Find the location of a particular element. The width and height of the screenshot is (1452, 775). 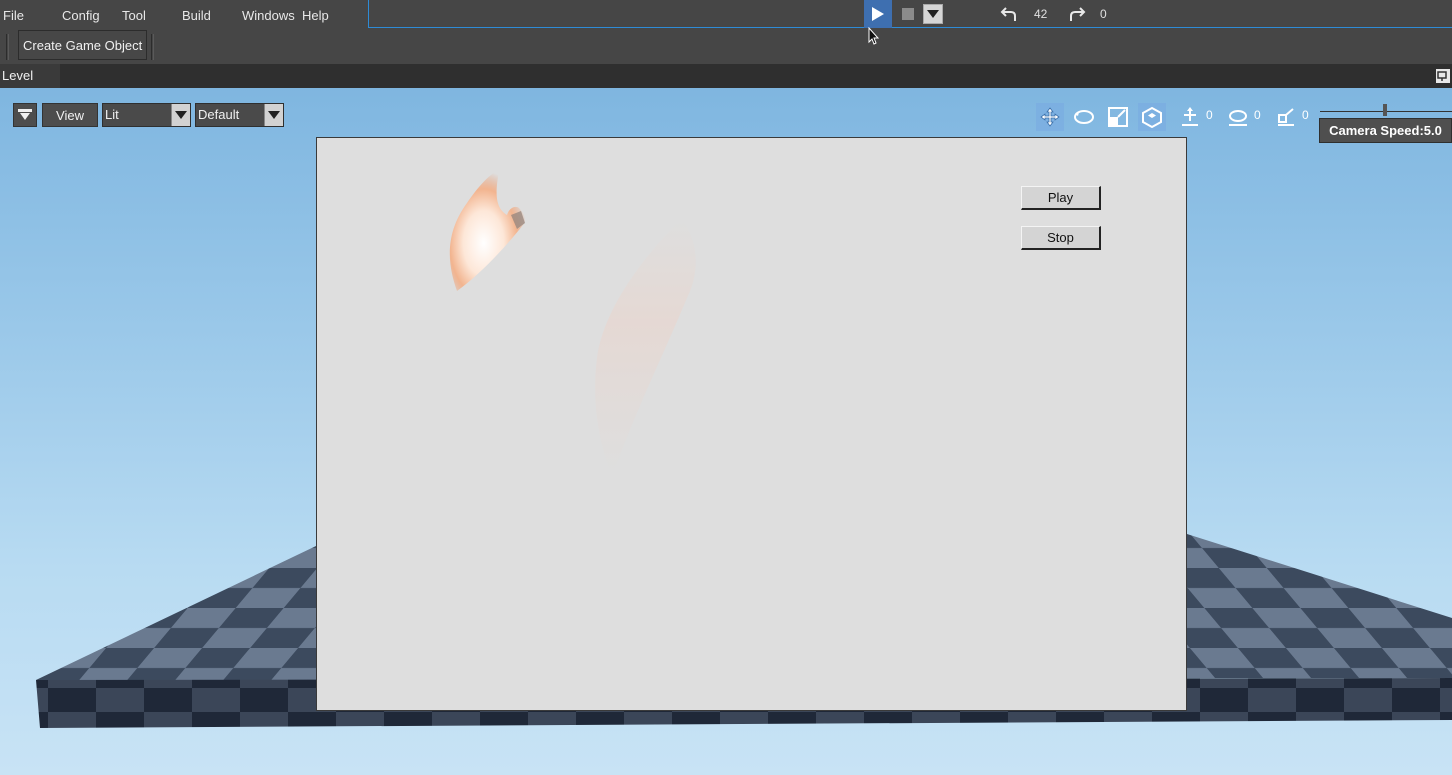

game-play-button: Play is located at coordinates (1061, 198).